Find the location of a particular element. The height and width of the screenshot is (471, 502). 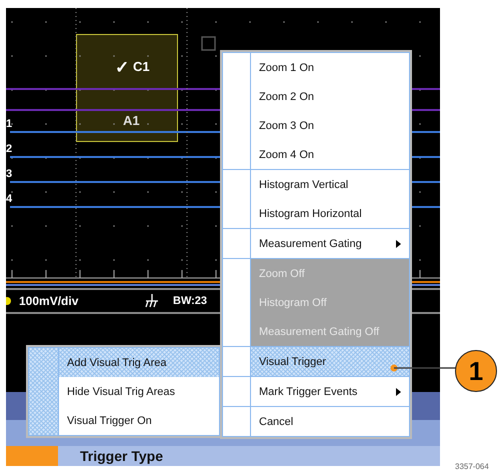

menu-item: Zoom 4 On is located at coordinates (330, 154).